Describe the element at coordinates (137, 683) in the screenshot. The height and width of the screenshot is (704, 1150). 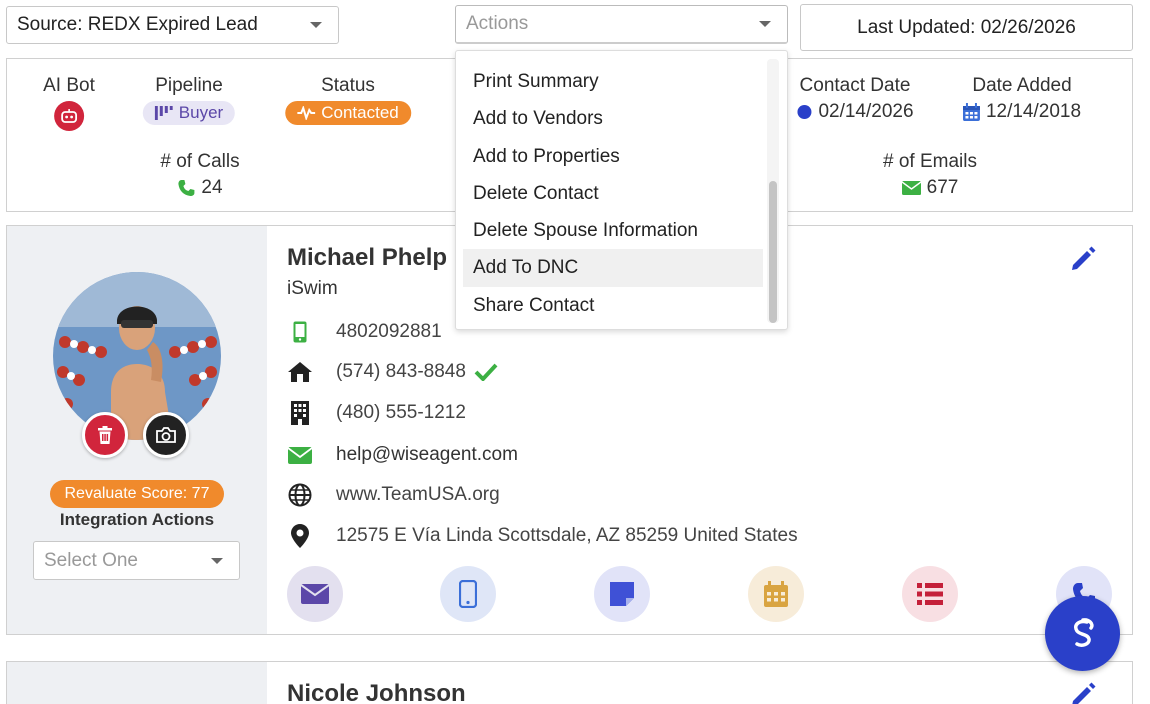
I see `contact-card-sidebar` at that location.